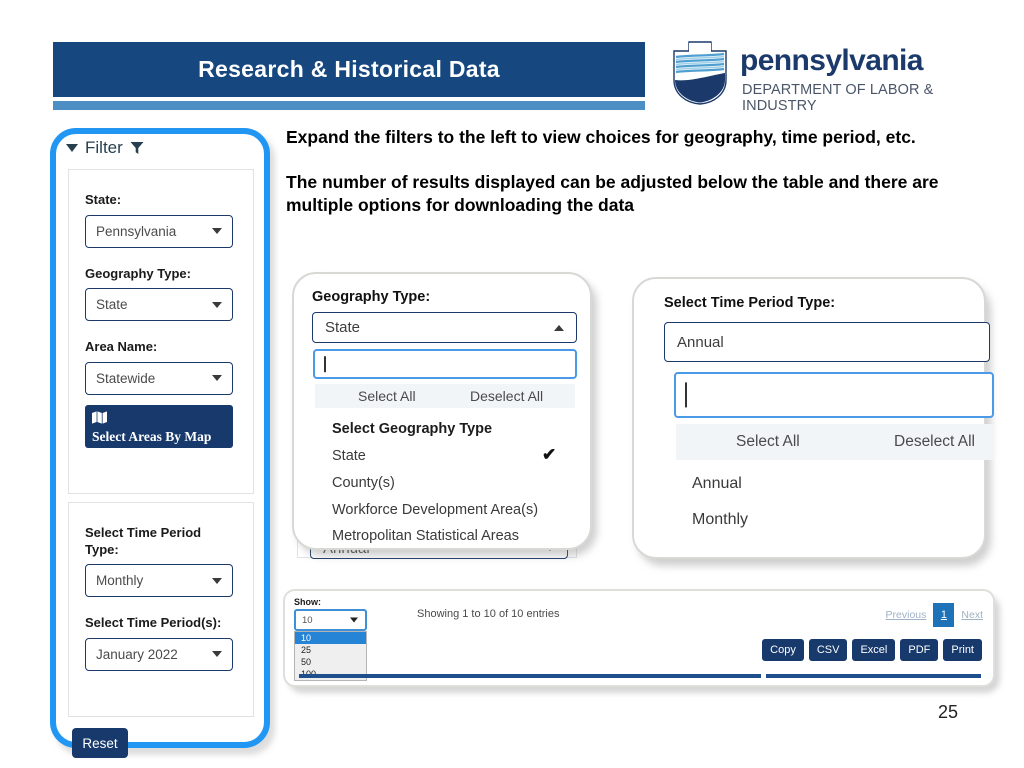 The image size is (1024, 768). What do you see at coordinates (371, 297) in the screenshot?
I see `geography-popup-label: Geography Type:` at bounding box center [371, 297].